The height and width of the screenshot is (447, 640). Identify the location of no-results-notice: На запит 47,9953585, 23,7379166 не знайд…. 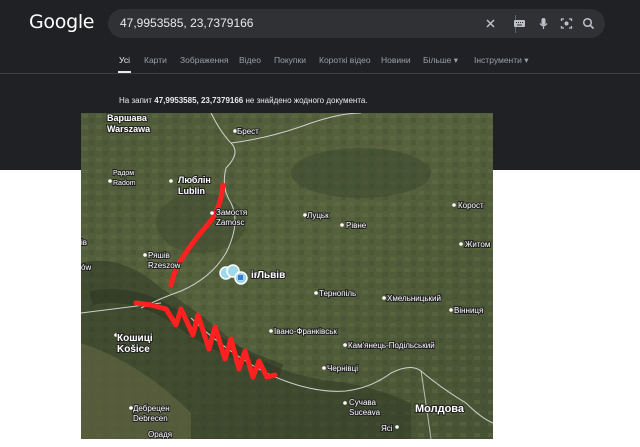
(243, 100).